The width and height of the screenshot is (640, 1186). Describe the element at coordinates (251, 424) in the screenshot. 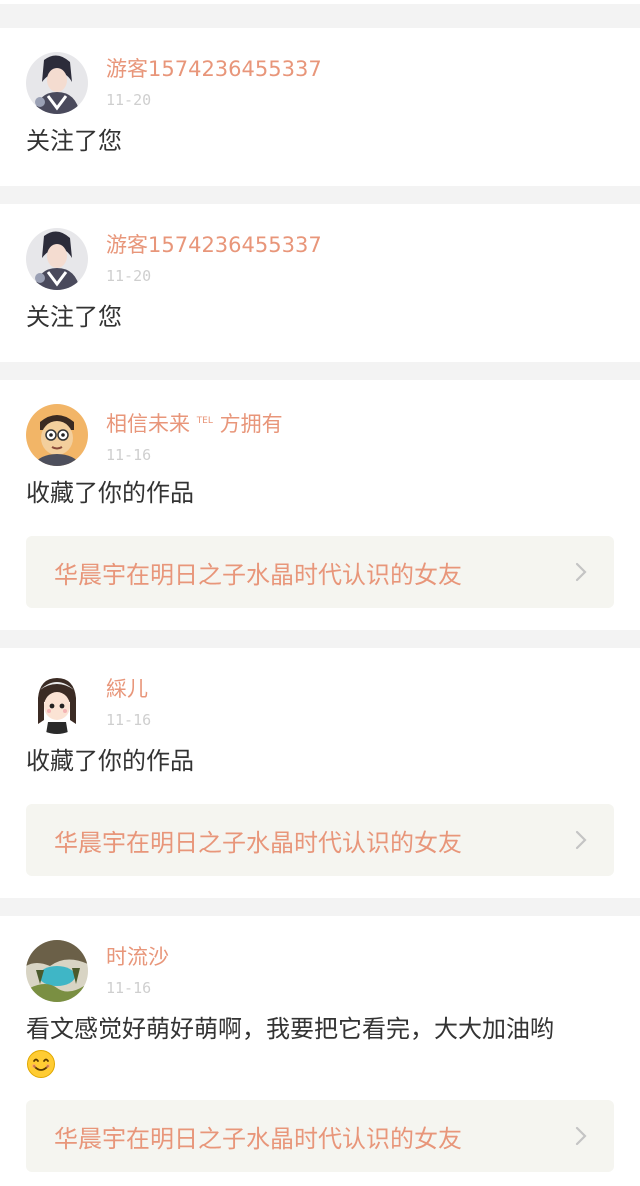

I see `user-name-suffix: 方拥有` at that location.